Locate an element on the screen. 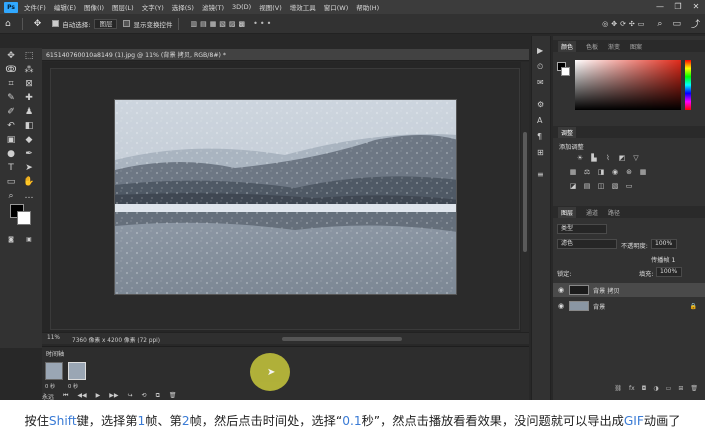 This screenshot has width=705, height=440. gradient-tool-icon: ▣ is located at coordinates (11, 140).